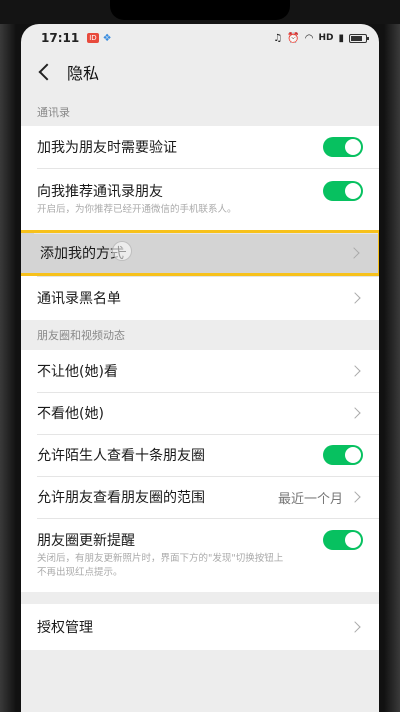 The image size is (400, 712). Describe the element at coordinates (107, 148) in the screenshot. I see `verify-label: 加我为朋友时需要验证` at that location.